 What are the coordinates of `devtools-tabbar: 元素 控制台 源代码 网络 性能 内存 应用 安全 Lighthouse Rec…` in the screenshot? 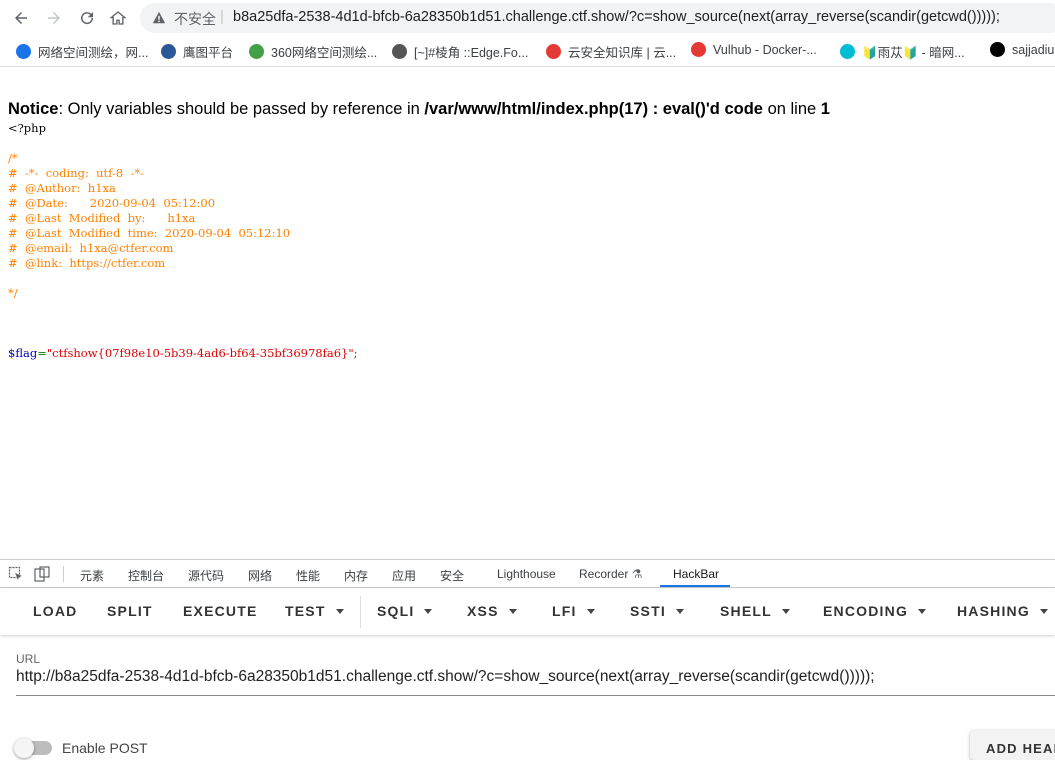 It's located at (527, 574).